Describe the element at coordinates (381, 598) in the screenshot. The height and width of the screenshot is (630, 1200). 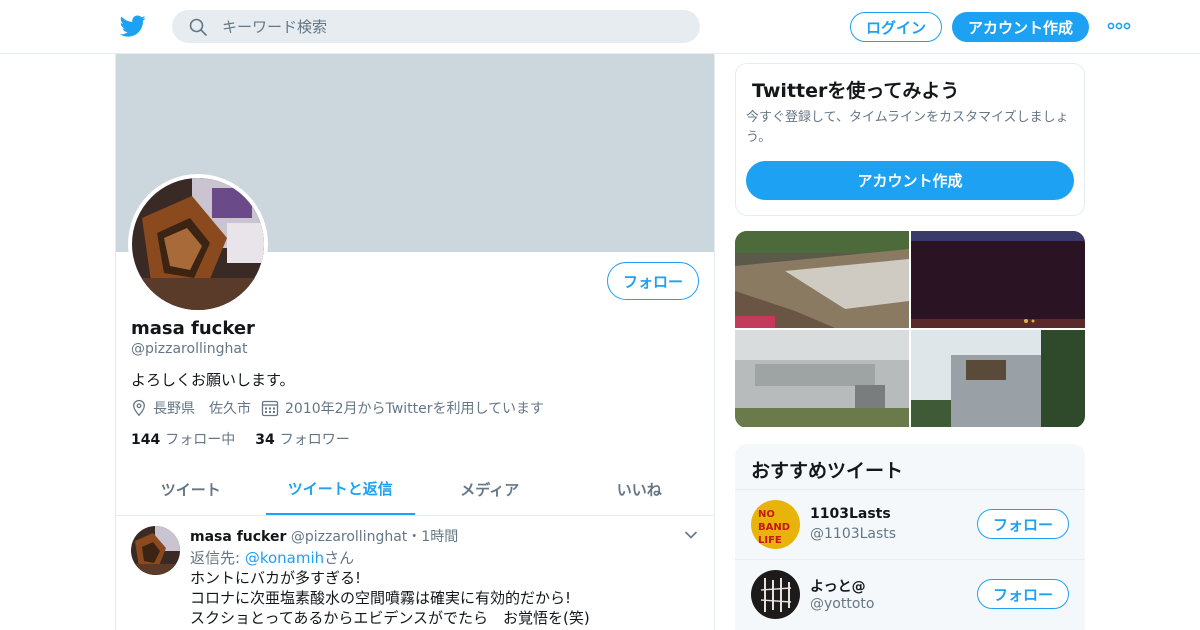
I see `tweet-line: コロナに次亜塩素酸水の空間噴霧は確実に有効的だから!` at that location.